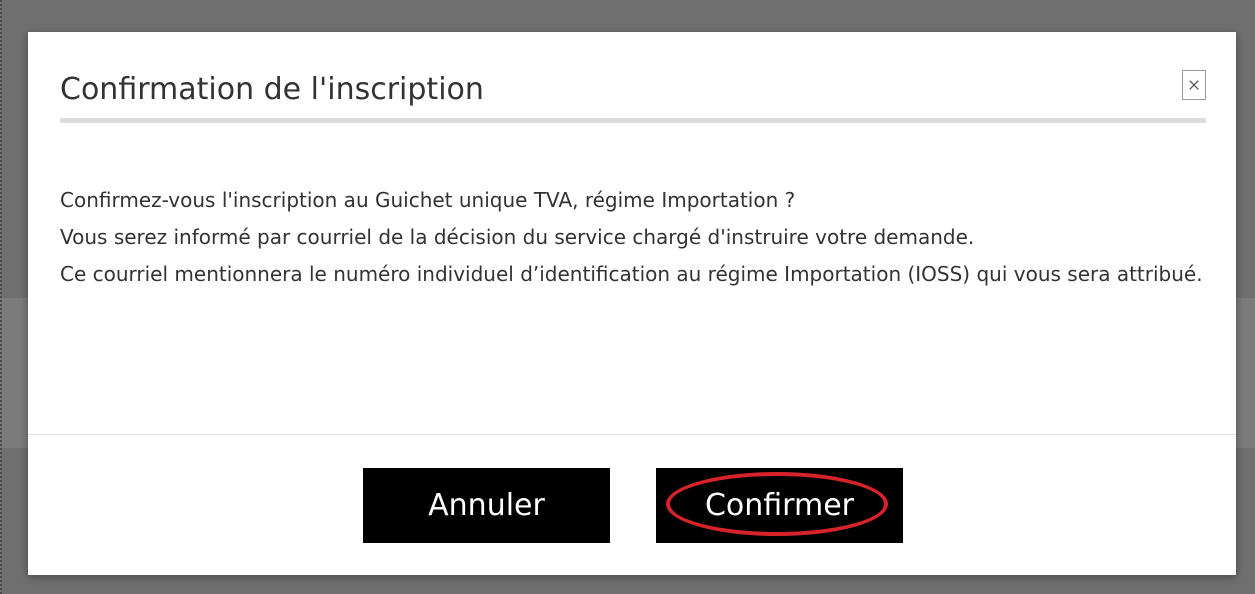  I want to click on background-edge, so click(5, 297).